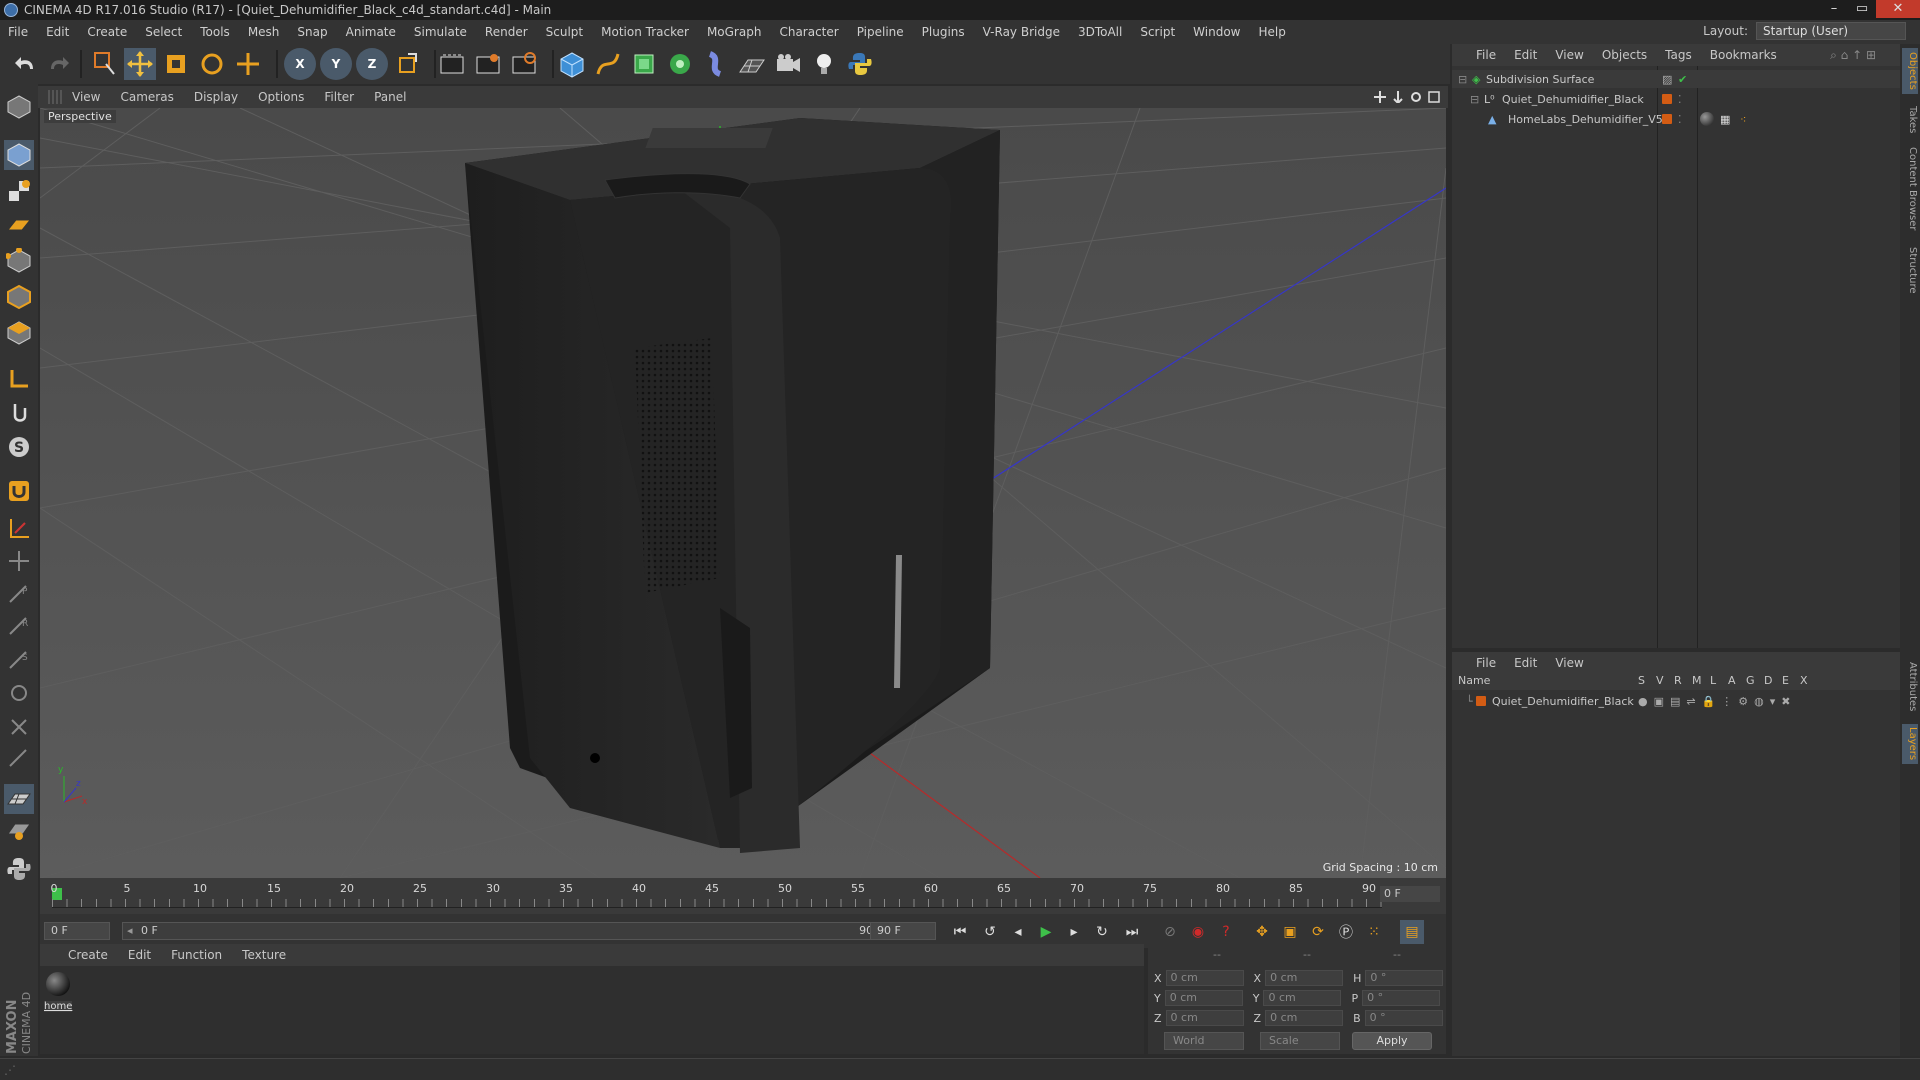 The width and height of the screenshot is (1920, 1080). Describe the element at coordinates (1226, 932) in the screenshot. I see `keyframe-selection-icon: ?` at that location.